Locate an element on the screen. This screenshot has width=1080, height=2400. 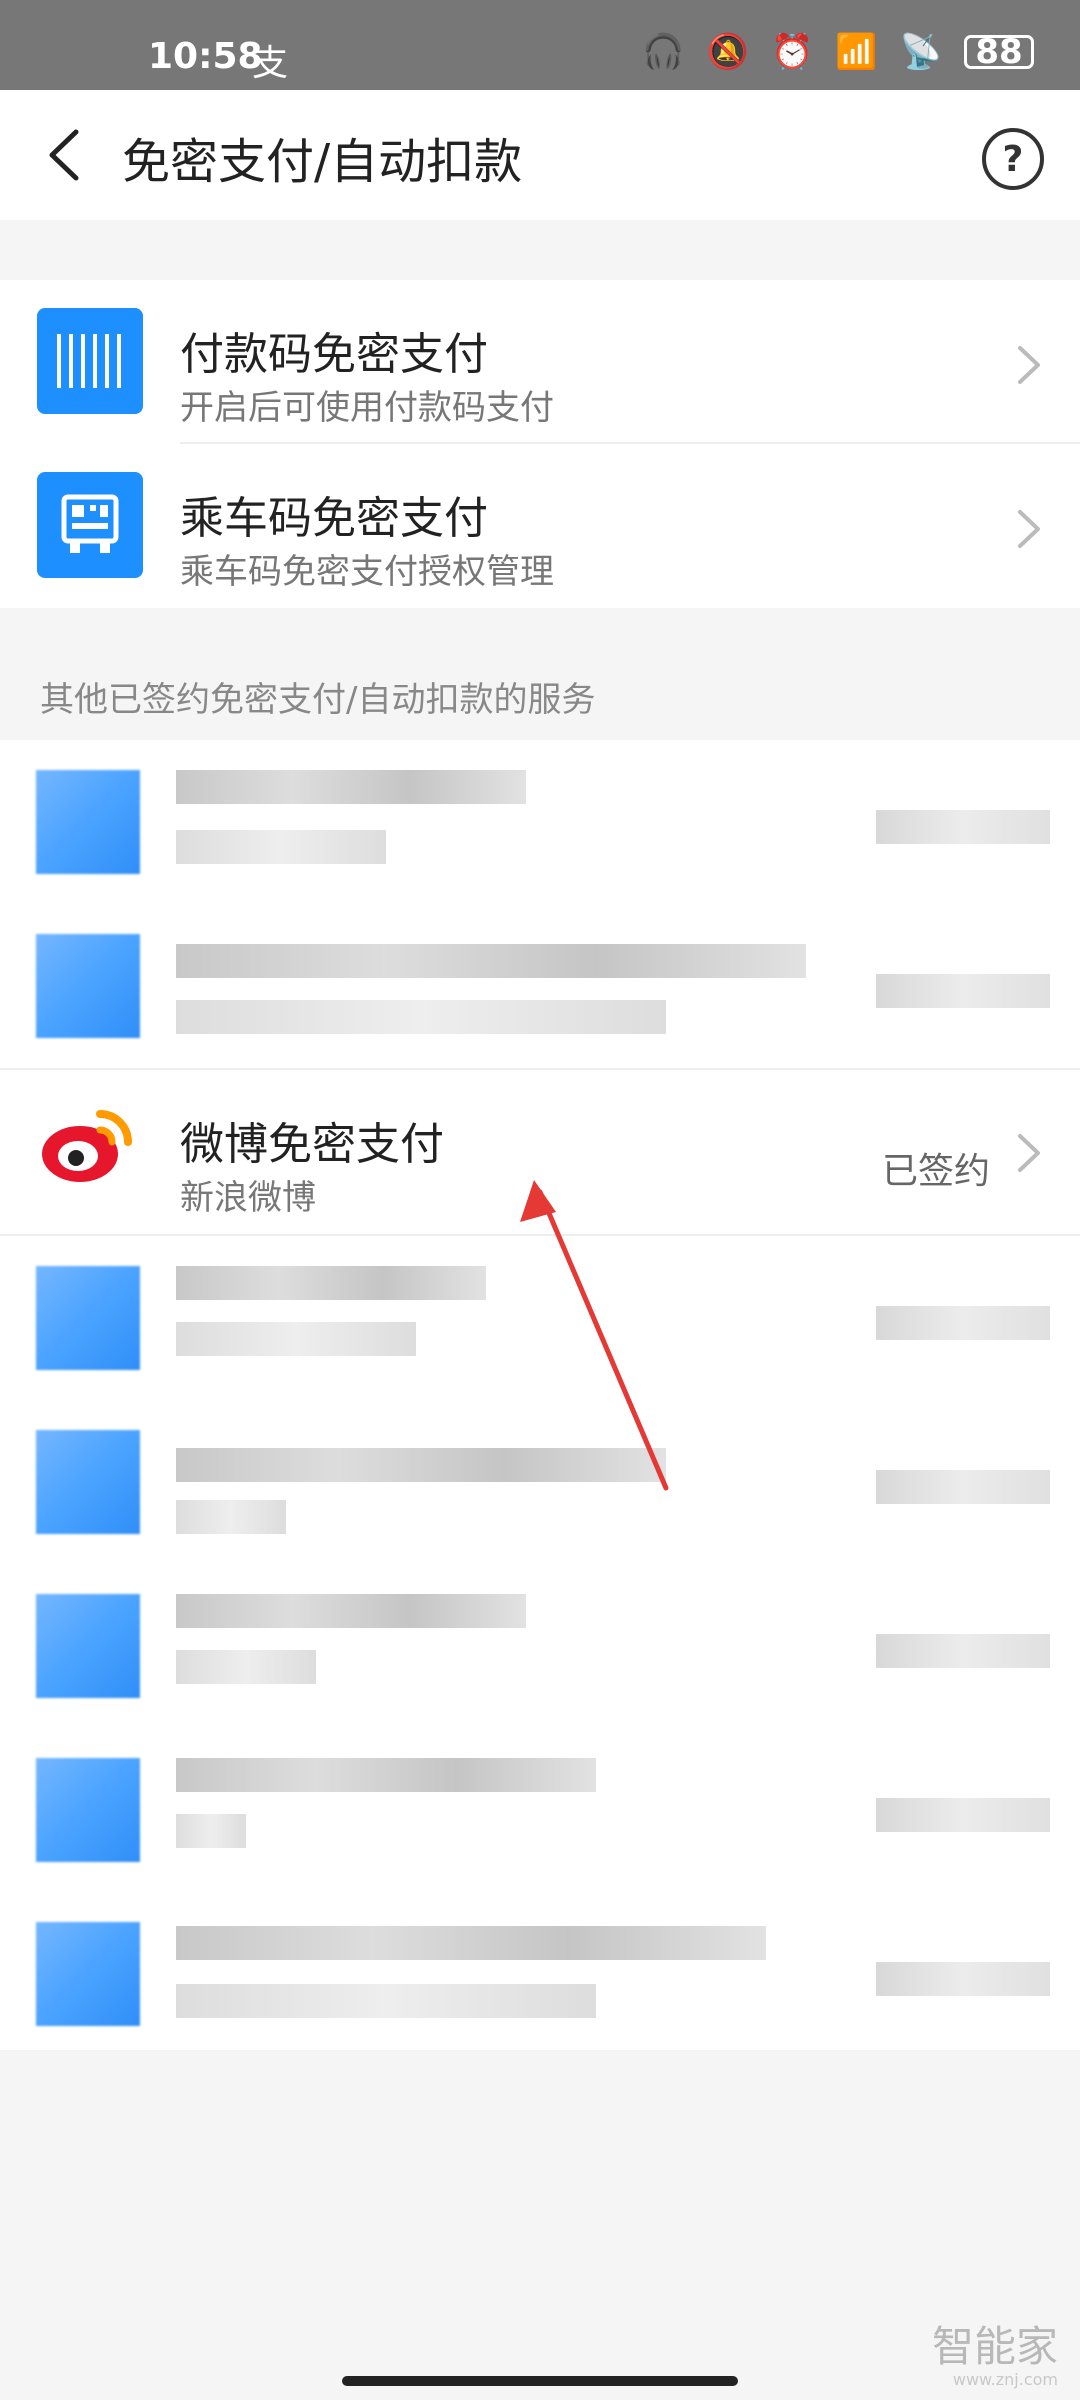
signed-status: 已签约 is located at coordinates (935, 1171).